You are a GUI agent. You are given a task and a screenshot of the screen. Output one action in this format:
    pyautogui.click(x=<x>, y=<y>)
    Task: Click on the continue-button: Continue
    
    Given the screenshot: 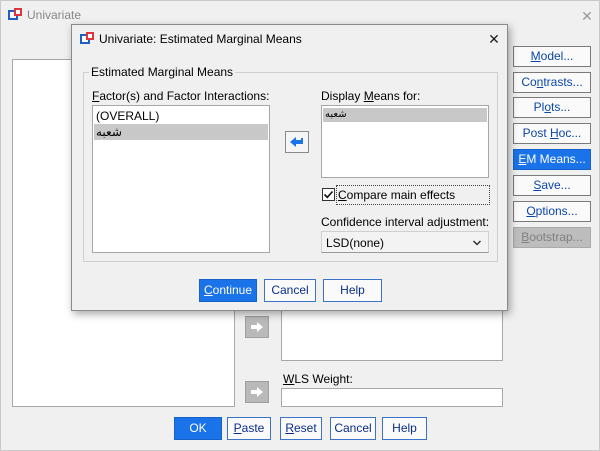 What is the action you would take?
    pyautogui.click(x=228, y=290)
    